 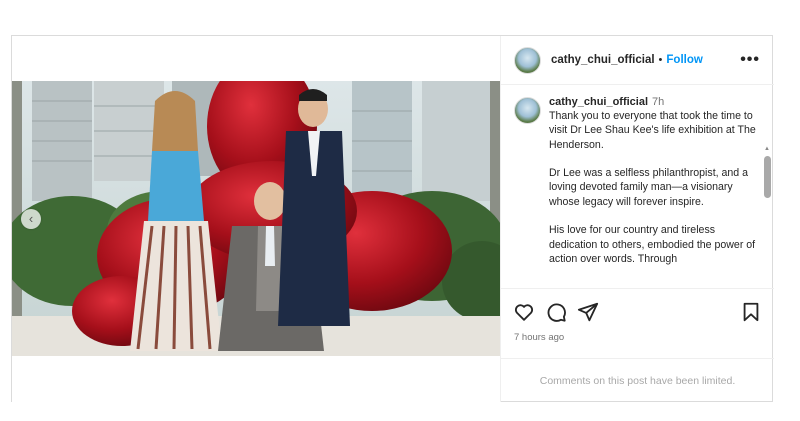 What do you see at coordinates (750, 60) in the screenshot?
I see `more-horizontal-icon: •••` at bounding box center [750, 60].